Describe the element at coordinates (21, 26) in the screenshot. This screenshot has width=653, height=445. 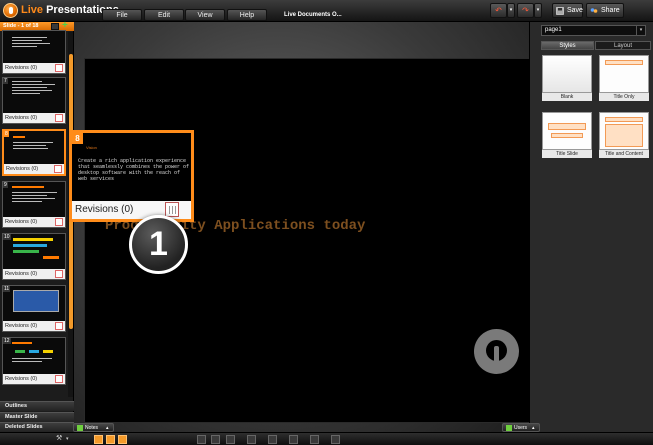
I see `slide-counter: Slide - 1 of 18` at that location.